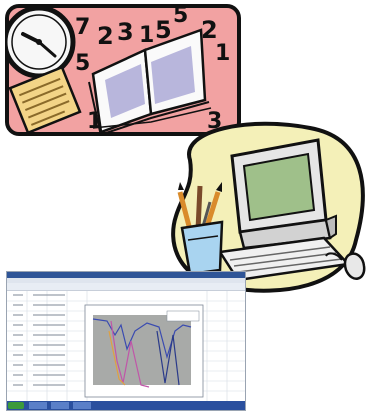 This screenshot has height=411, width=366. What do you see at coordinates (126, 405) in the screenshot?
I see `taskbar` at bounding box center [126, 405].